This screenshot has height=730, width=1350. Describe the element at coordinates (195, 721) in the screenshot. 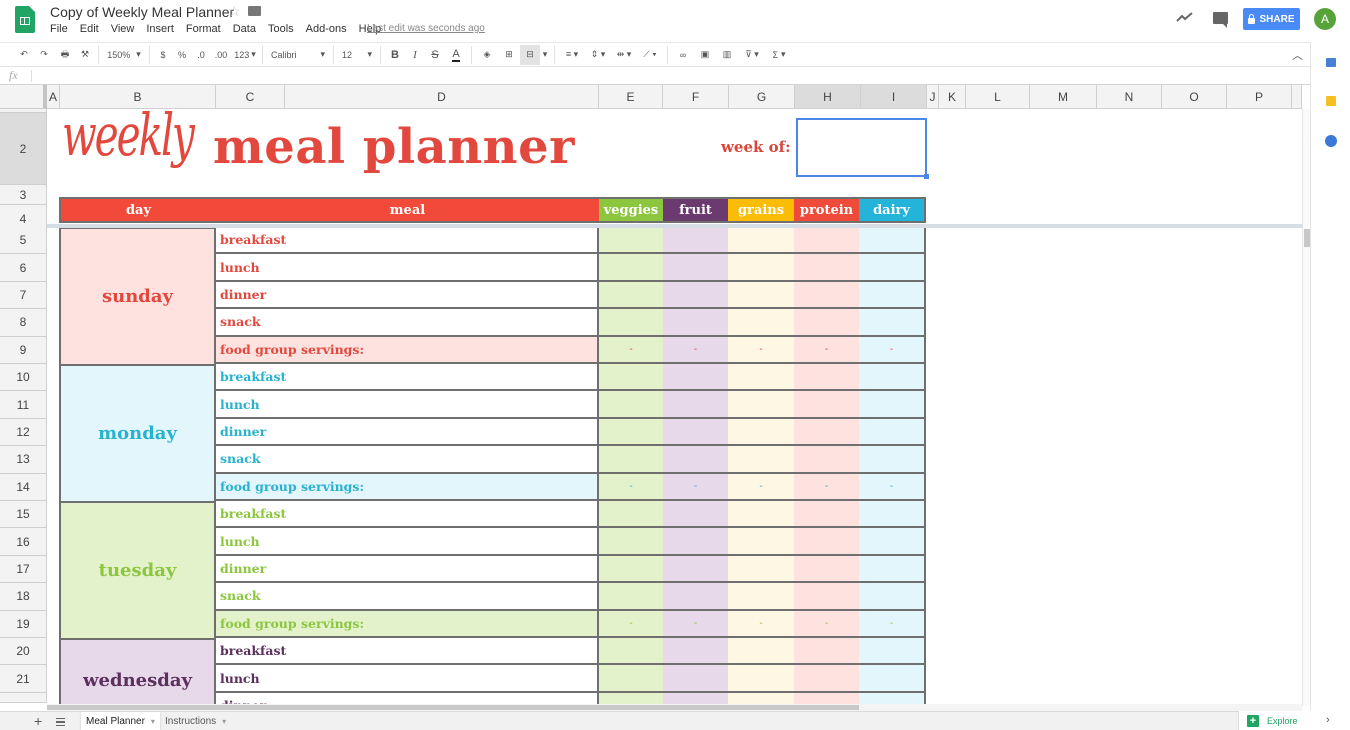

I see `sheet-tab-instructions: Instructions ▾` at that location.